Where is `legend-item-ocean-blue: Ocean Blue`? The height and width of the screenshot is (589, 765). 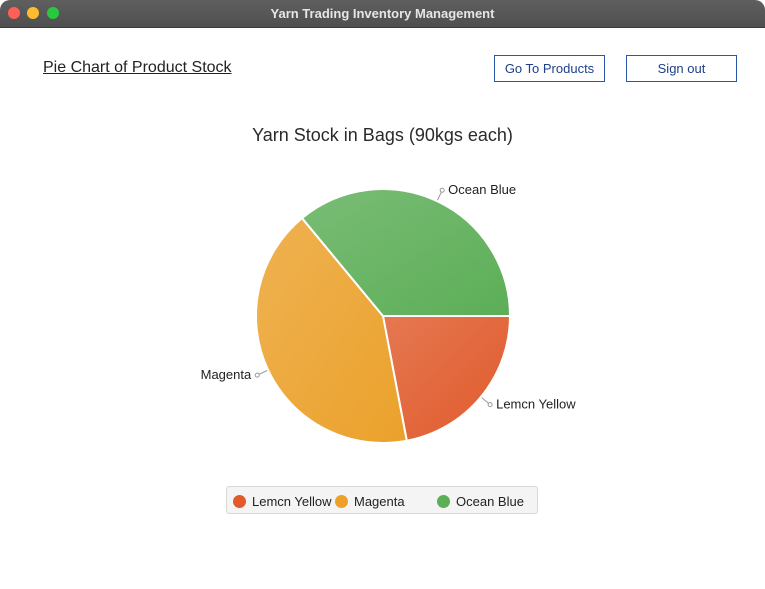 legend-item-ocean-blue: Ocean Blue is located at coordinates (480, 501).